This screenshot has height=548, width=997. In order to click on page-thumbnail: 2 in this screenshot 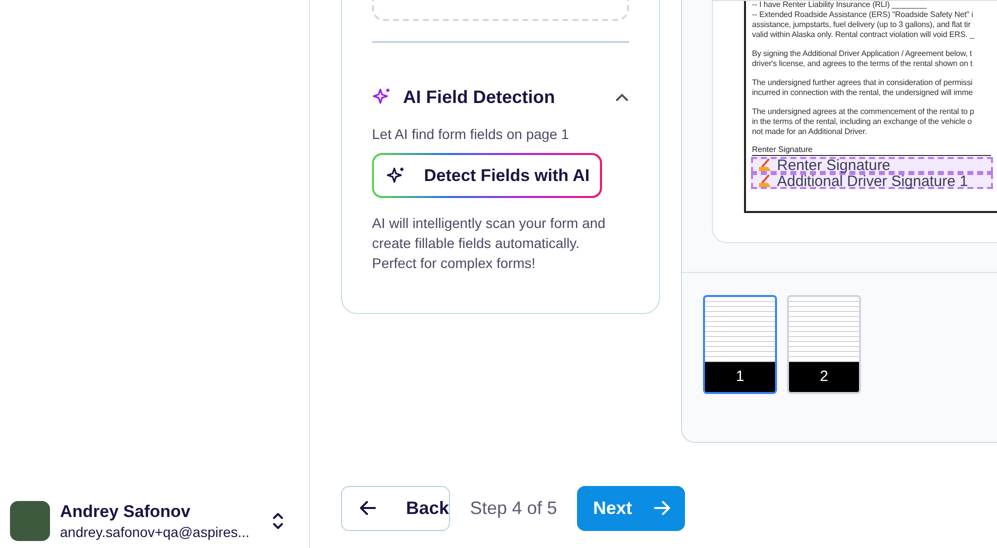, I will do `click(824, 344)`.